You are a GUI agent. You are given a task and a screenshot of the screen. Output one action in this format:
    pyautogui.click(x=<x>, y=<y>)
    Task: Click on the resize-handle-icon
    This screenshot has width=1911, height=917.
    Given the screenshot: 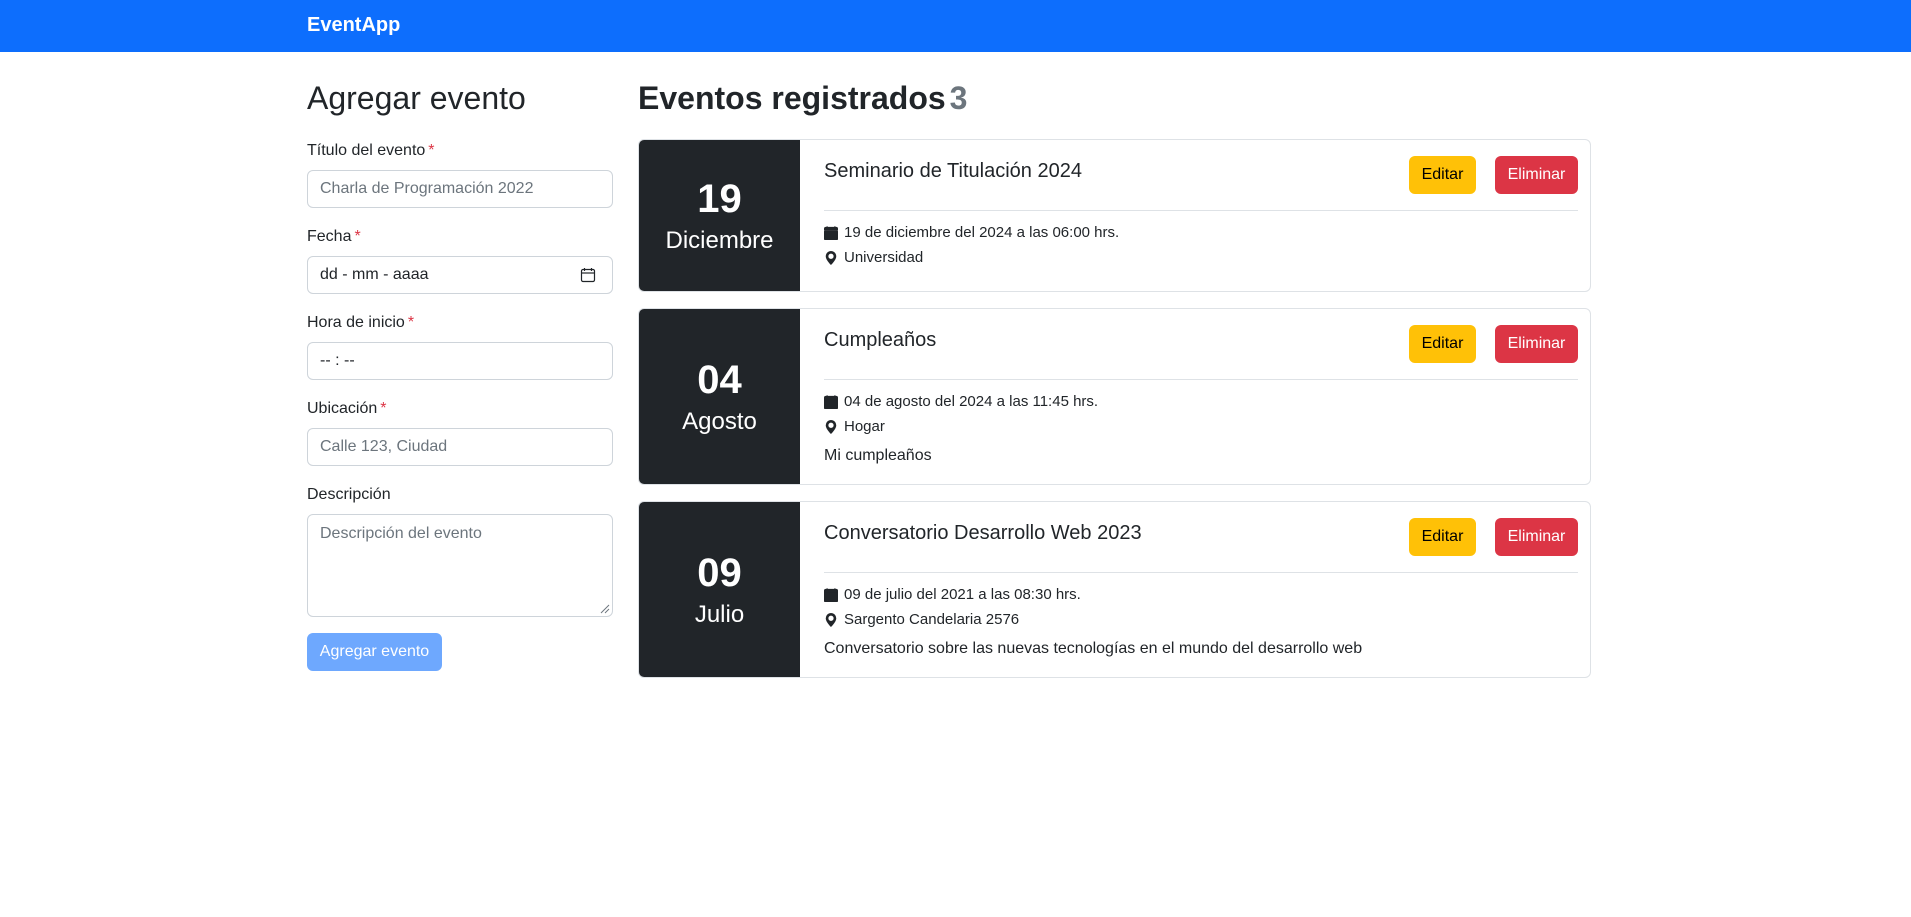 What is the action you would take?
    pyautogui.click(x=604, y=608)
    